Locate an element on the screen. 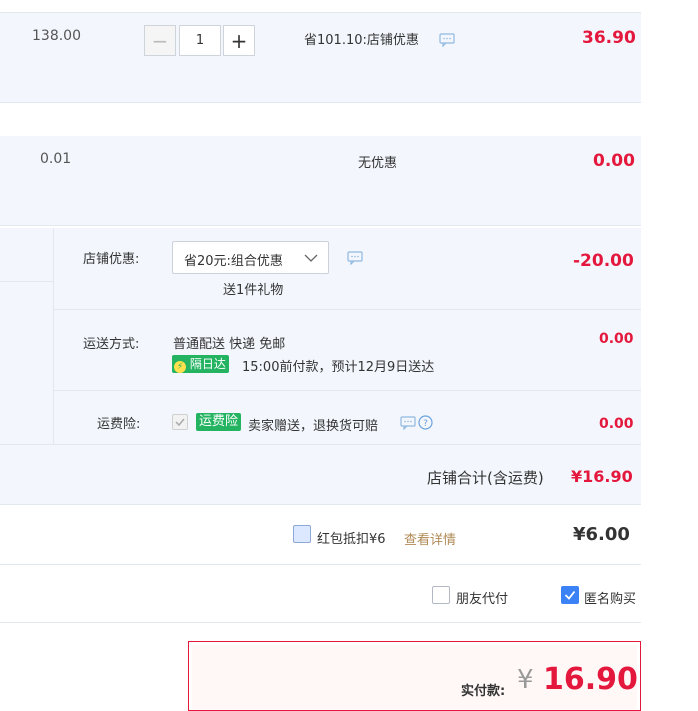  item-row-1-bg is located at coordinates (320, 57).